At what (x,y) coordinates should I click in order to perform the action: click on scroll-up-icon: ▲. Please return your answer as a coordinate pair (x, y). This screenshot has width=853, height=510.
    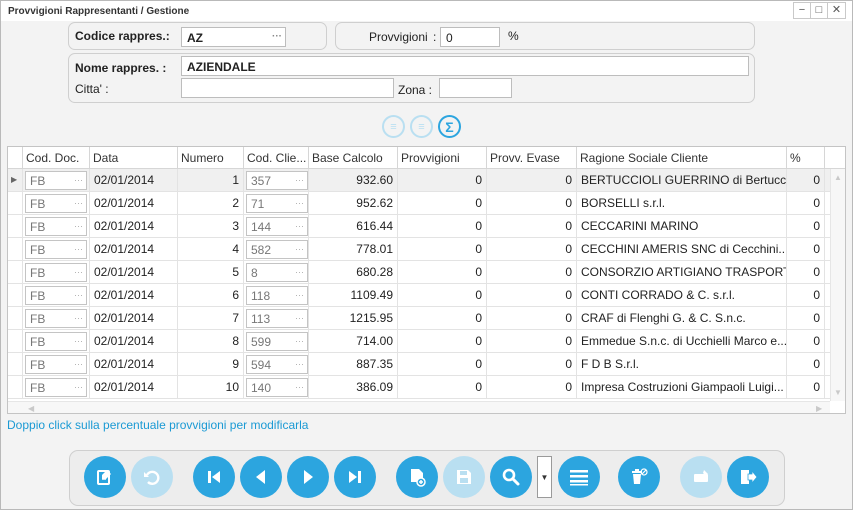
    Looking at the image, I should click on (838, 177).